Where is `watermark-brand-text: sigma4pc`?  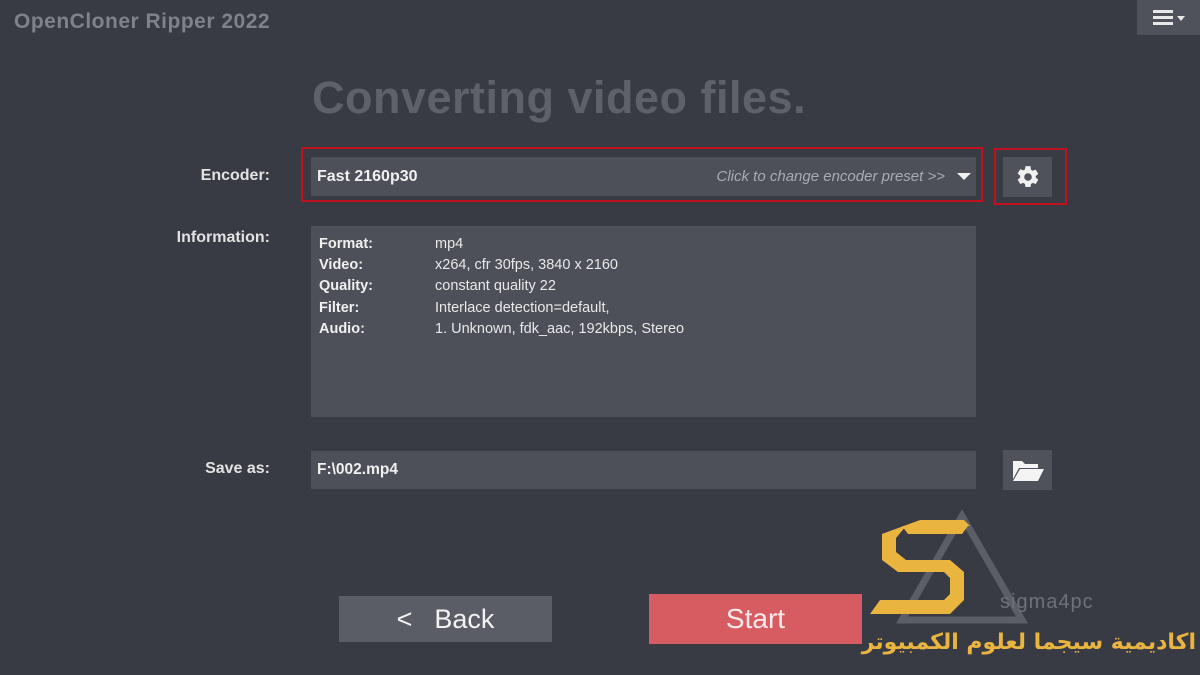
watermark-brand-text: sigma4pc is located at coordinates (1047, 602).